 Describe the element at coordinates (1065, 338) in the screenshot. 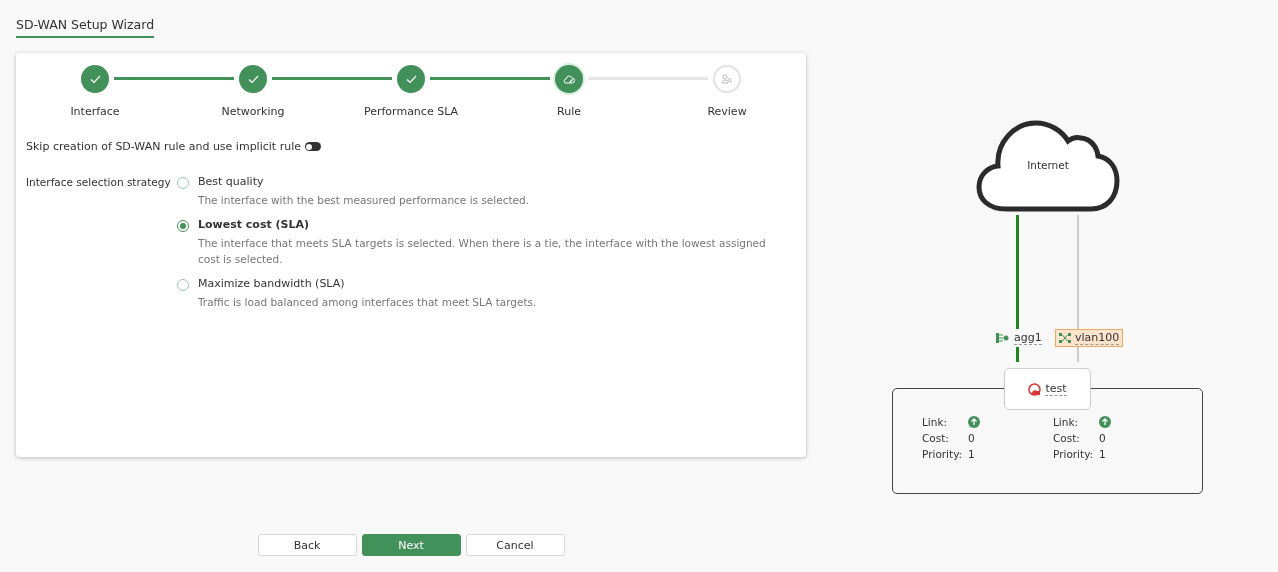

I see `vlan-icon` at that location.